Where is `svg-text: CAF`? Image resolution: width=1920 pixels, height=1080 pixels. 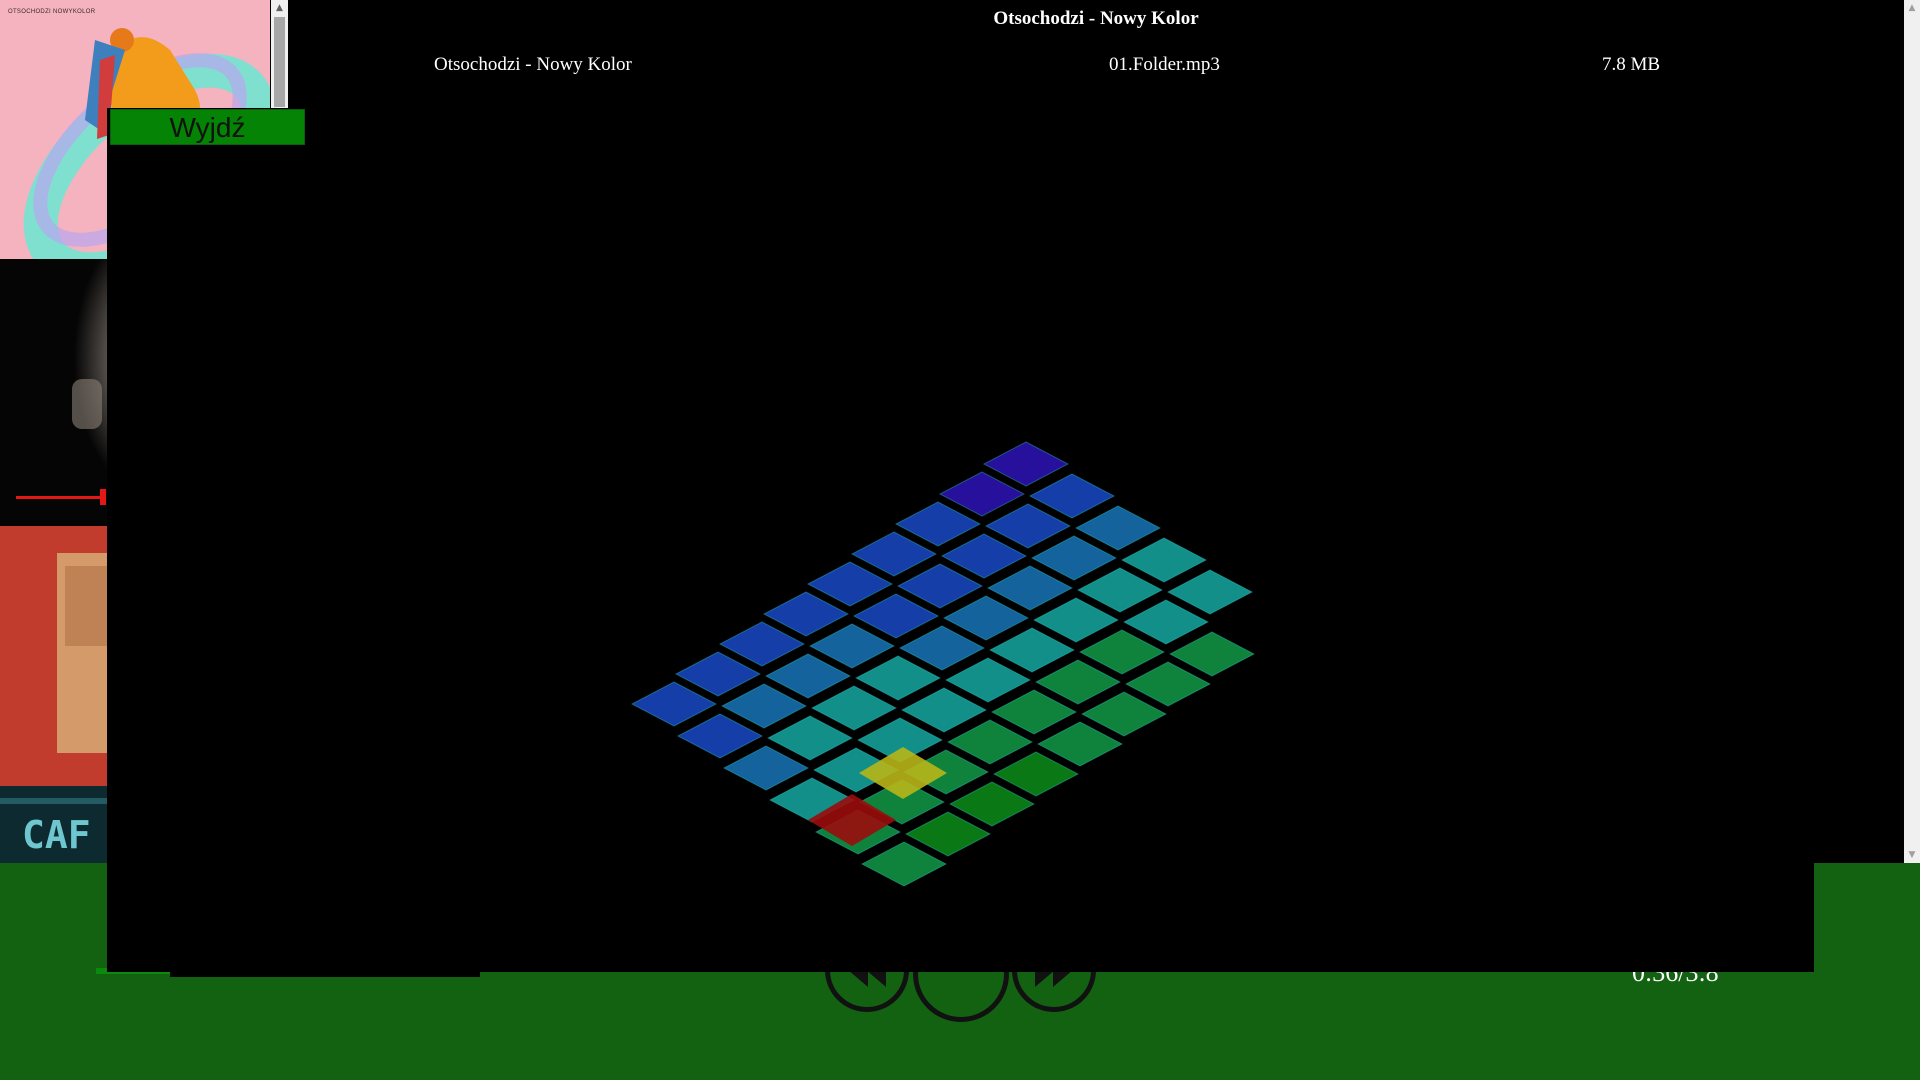
svg-text: CAF is located at coordinates (56, 835).